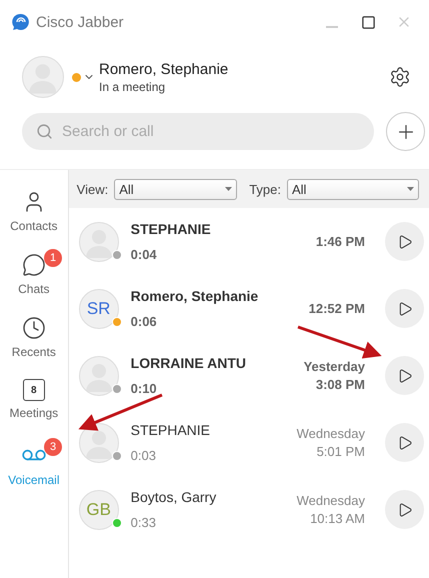 Image resolution: width=429 pixels, height=578 pixels. Describe the element at coordinates (368, 22) in the screenshot. I see `maximize-icon` at that location.